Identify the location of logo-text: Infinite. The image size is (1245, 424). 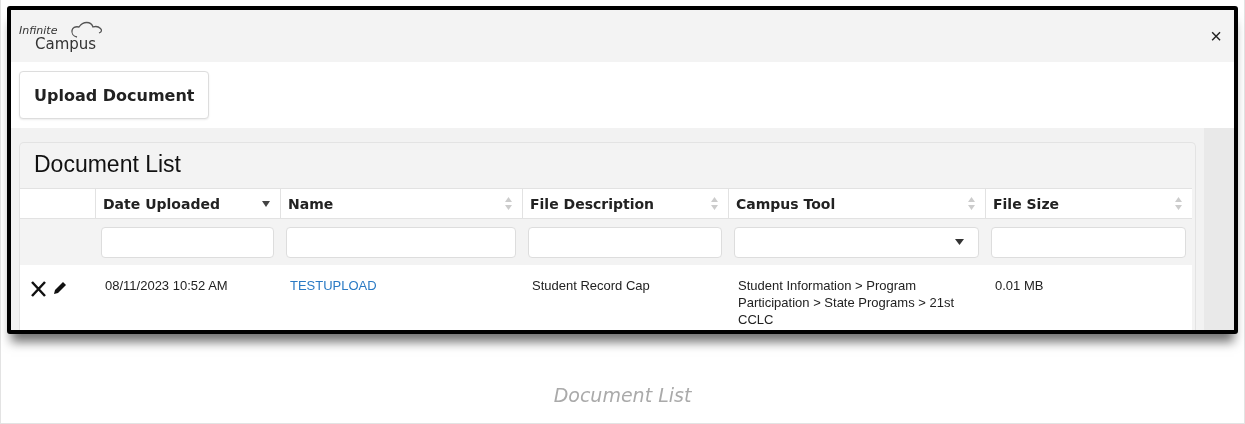
(38, 30).